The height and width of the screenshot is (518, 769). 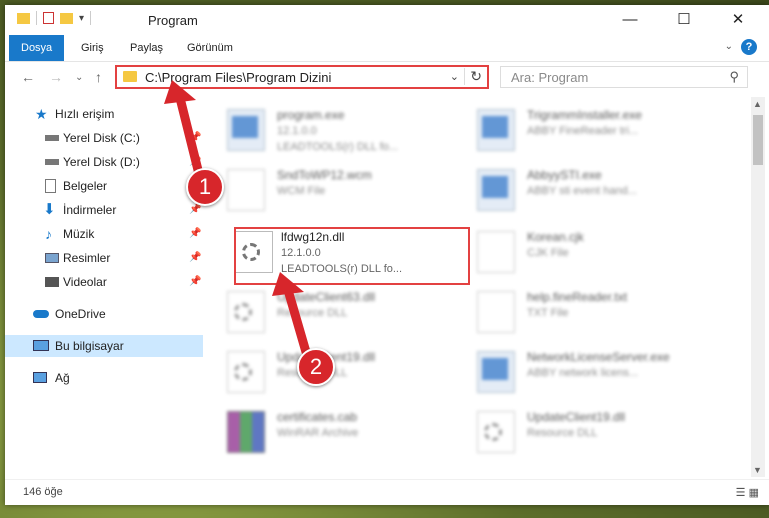 I want to click on details-view-icon: ☰, so click(x=741, y=493).